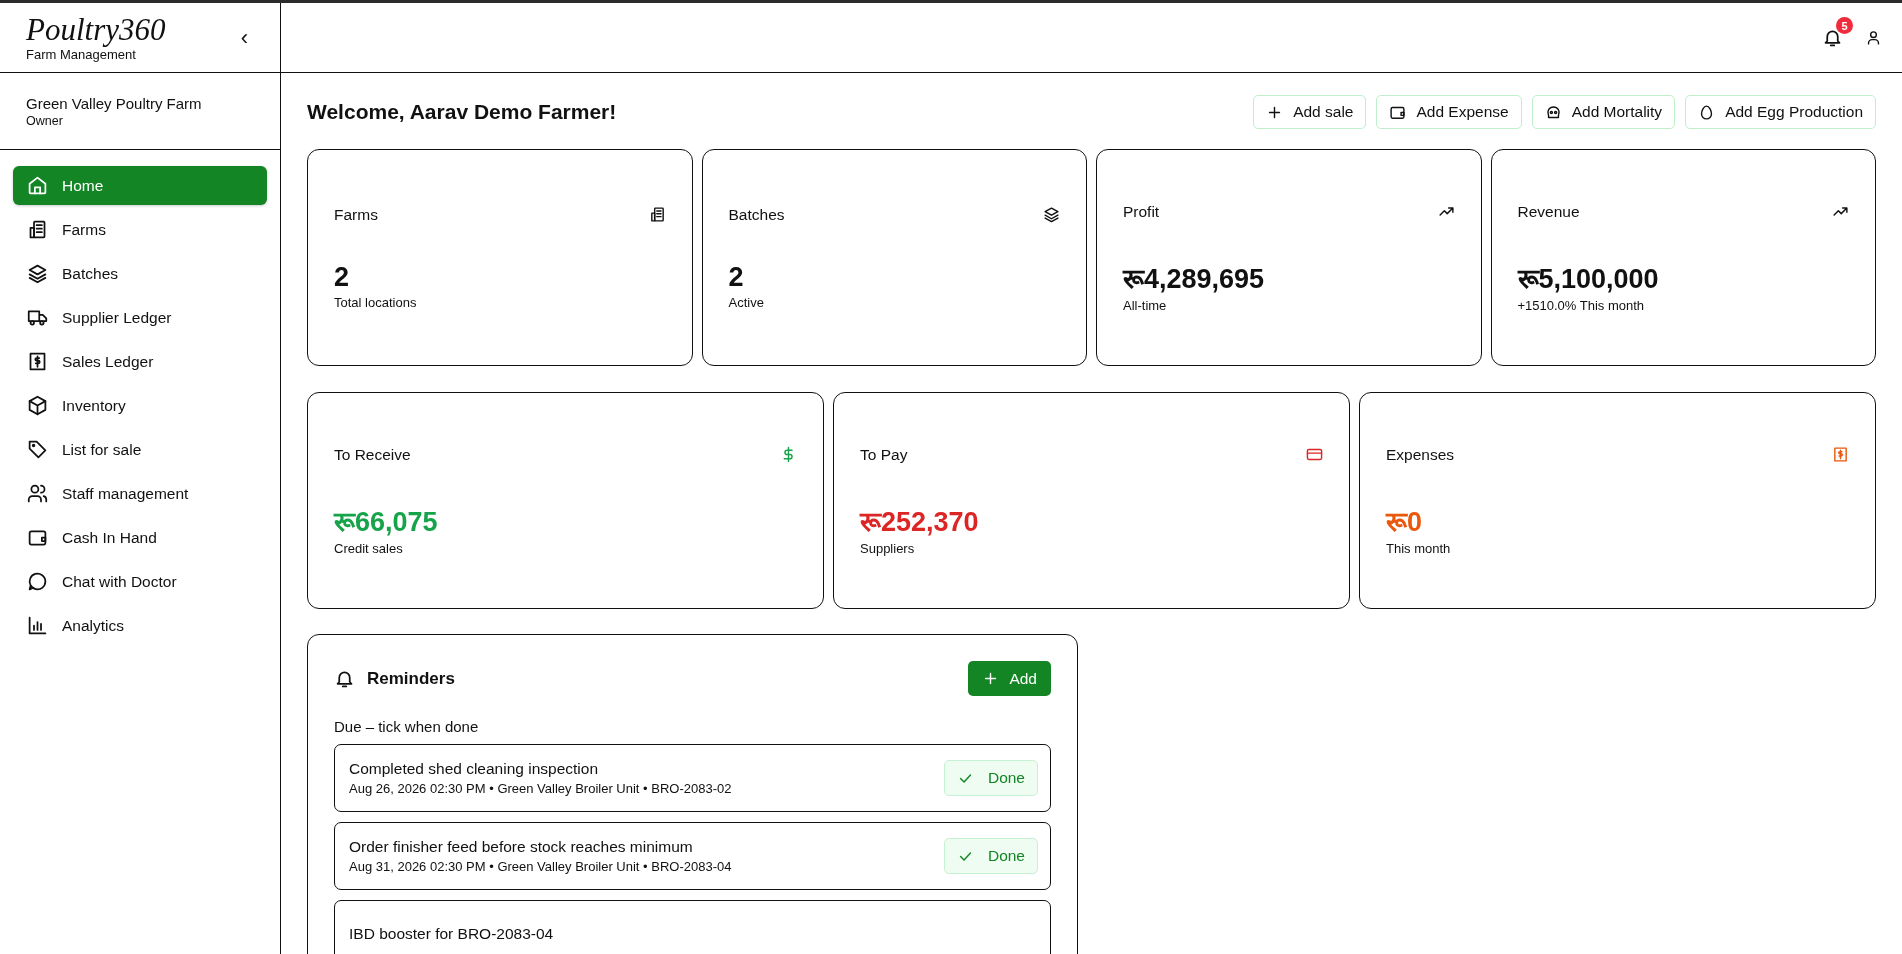 The height and width of the screenshot is (954, 1902). What do you see at coordinates (1310, 112) in the screenshot?
I see `quick-action-button: Add sale` at bounding box center [1310, 112].